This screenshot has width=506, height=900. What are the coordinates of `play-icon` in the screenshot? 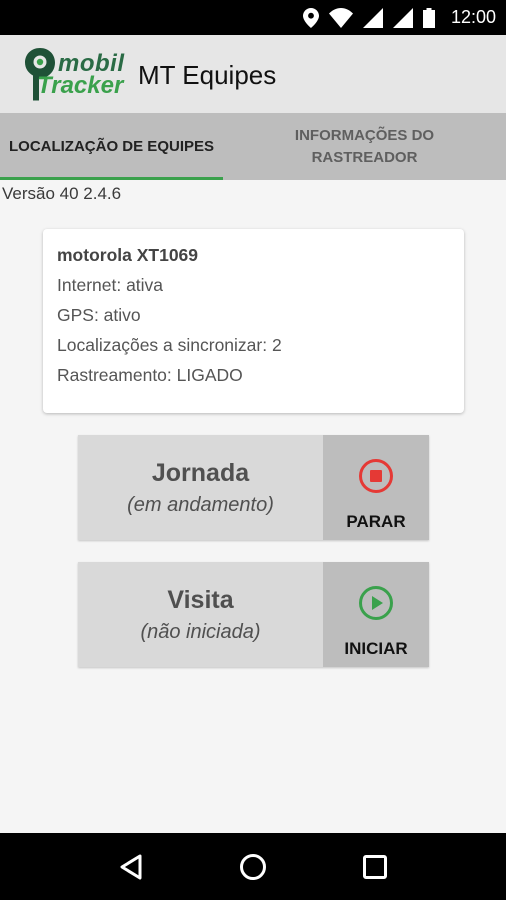 It's located at (376, 603).